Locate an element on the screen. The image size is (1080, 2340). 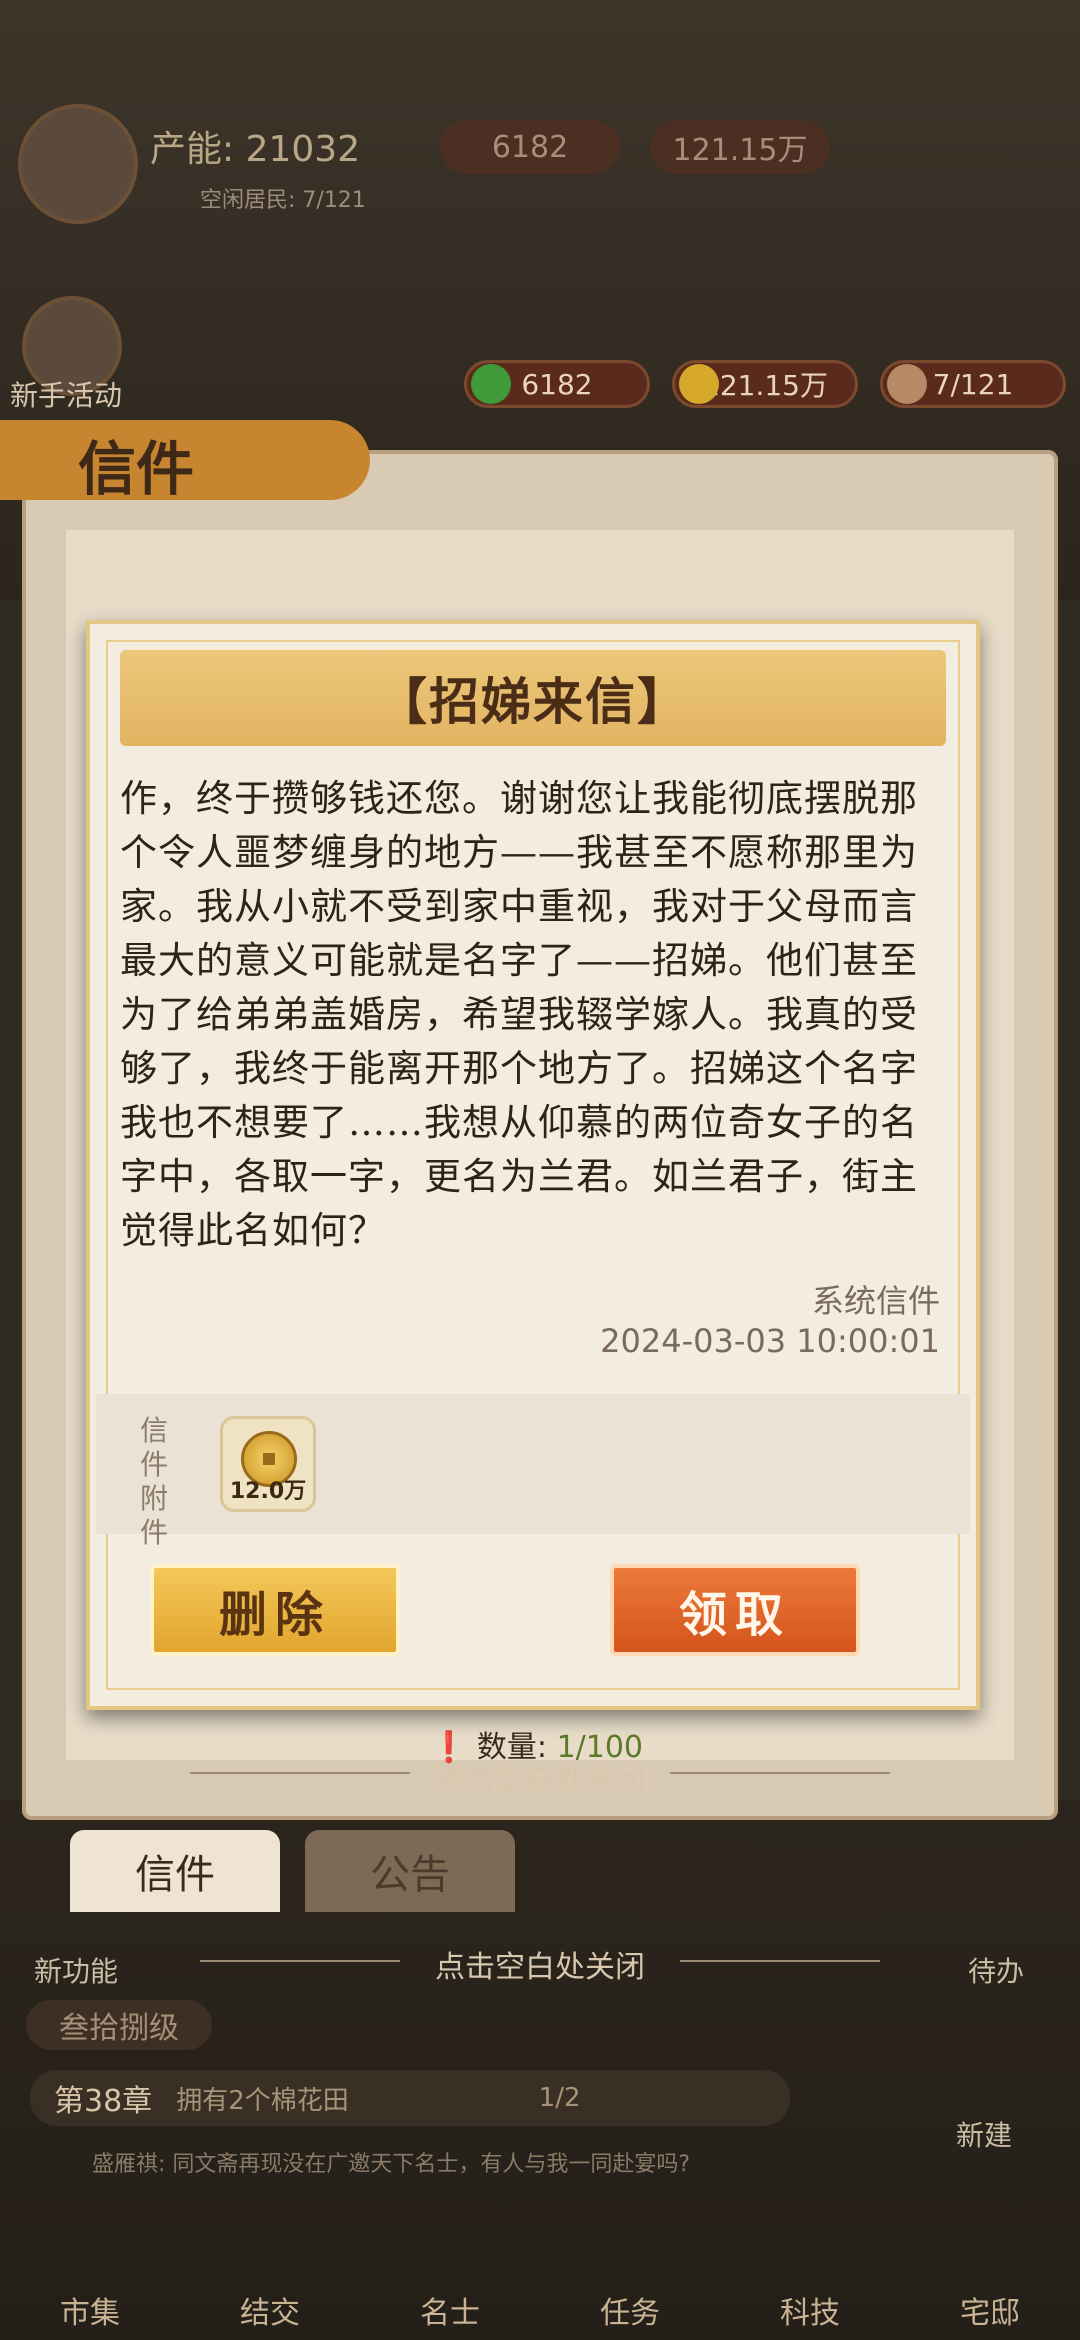
build-label: 新建 is located at coordinates (984, 2134).